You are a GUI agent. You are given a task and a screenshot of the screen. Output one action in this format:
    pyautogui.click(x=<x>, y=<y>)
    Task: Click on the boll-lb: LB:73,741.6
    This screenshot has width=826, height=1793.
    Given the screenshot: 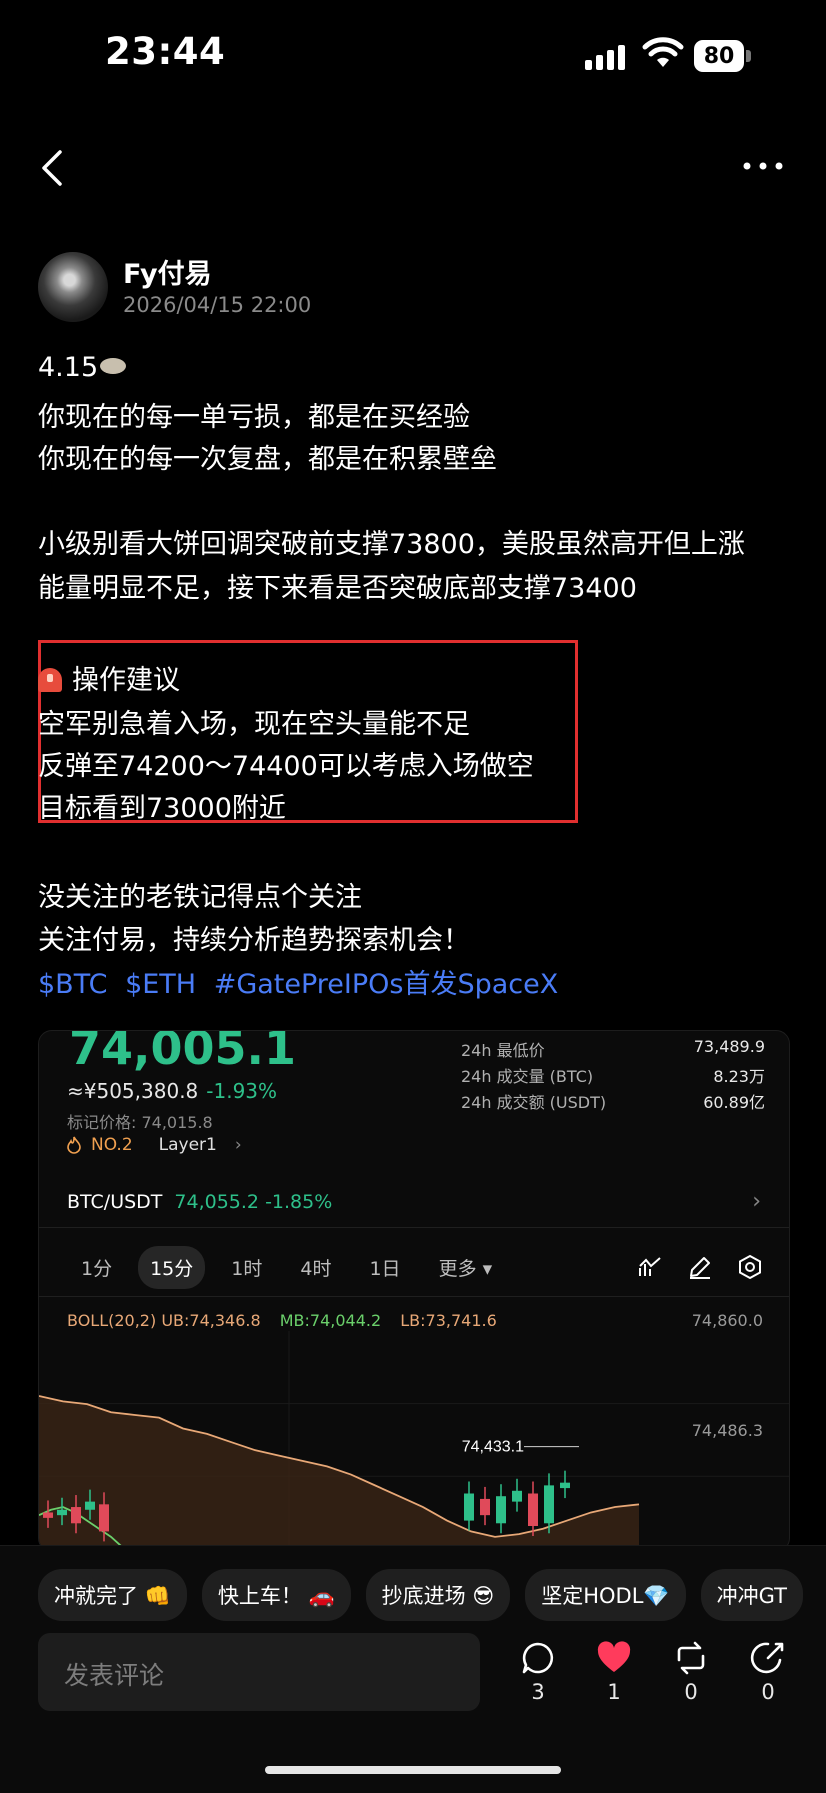 What is the action you would take?
    pyautogui.click(x=448, y=1320)
    